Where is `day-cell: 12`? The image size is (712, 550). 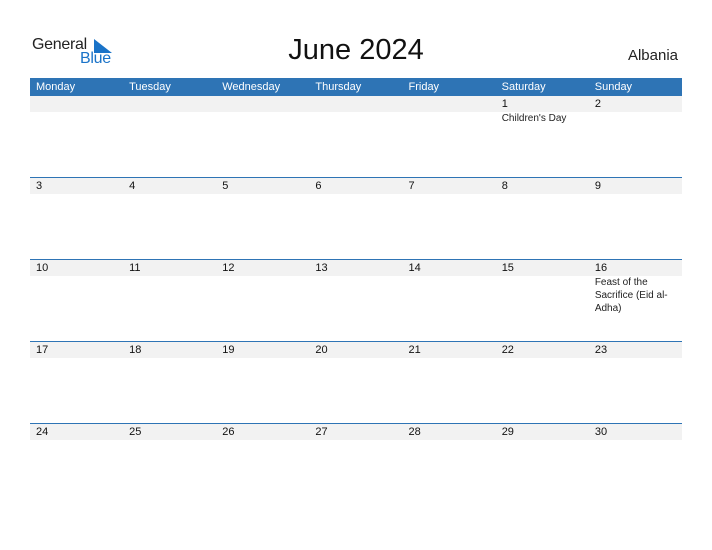
day-cell: 12 is located at coordinates (262, 300).